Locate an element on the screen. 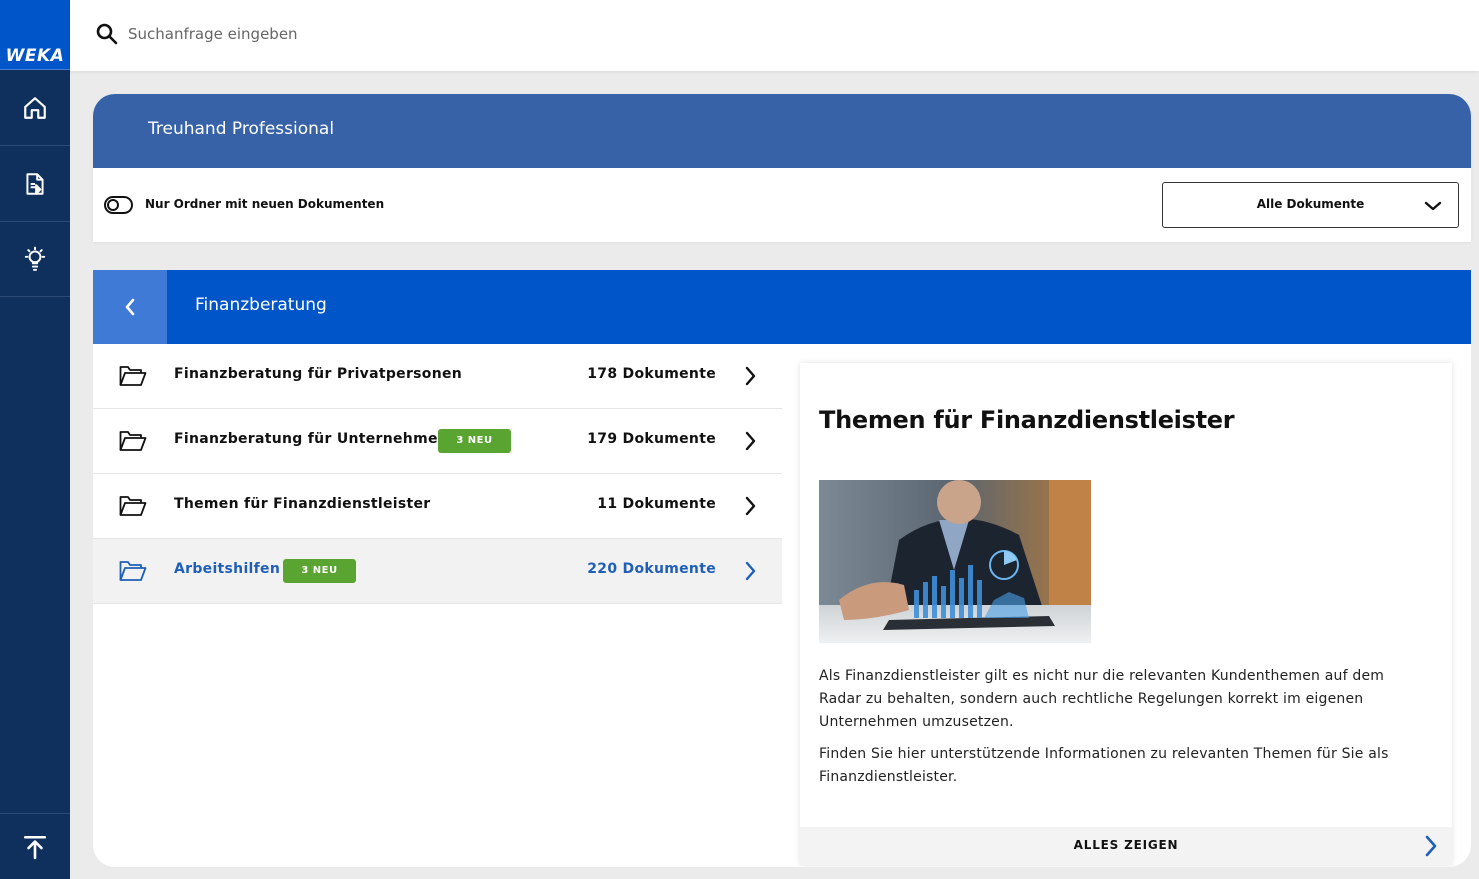 This screenshot has height=879, width=1479. documents-icon is located at coordinates (35, 184).